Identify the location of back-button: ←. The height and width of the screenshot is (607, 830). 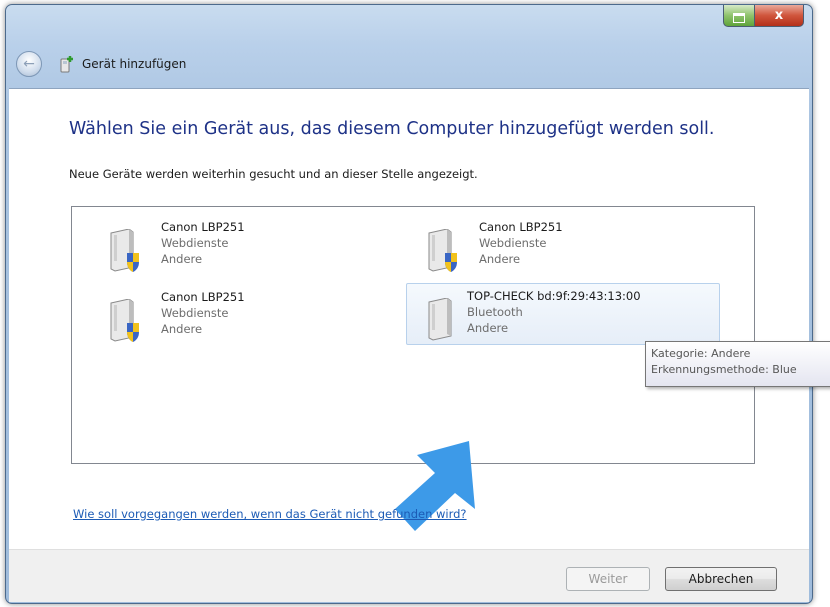
(29, 64).